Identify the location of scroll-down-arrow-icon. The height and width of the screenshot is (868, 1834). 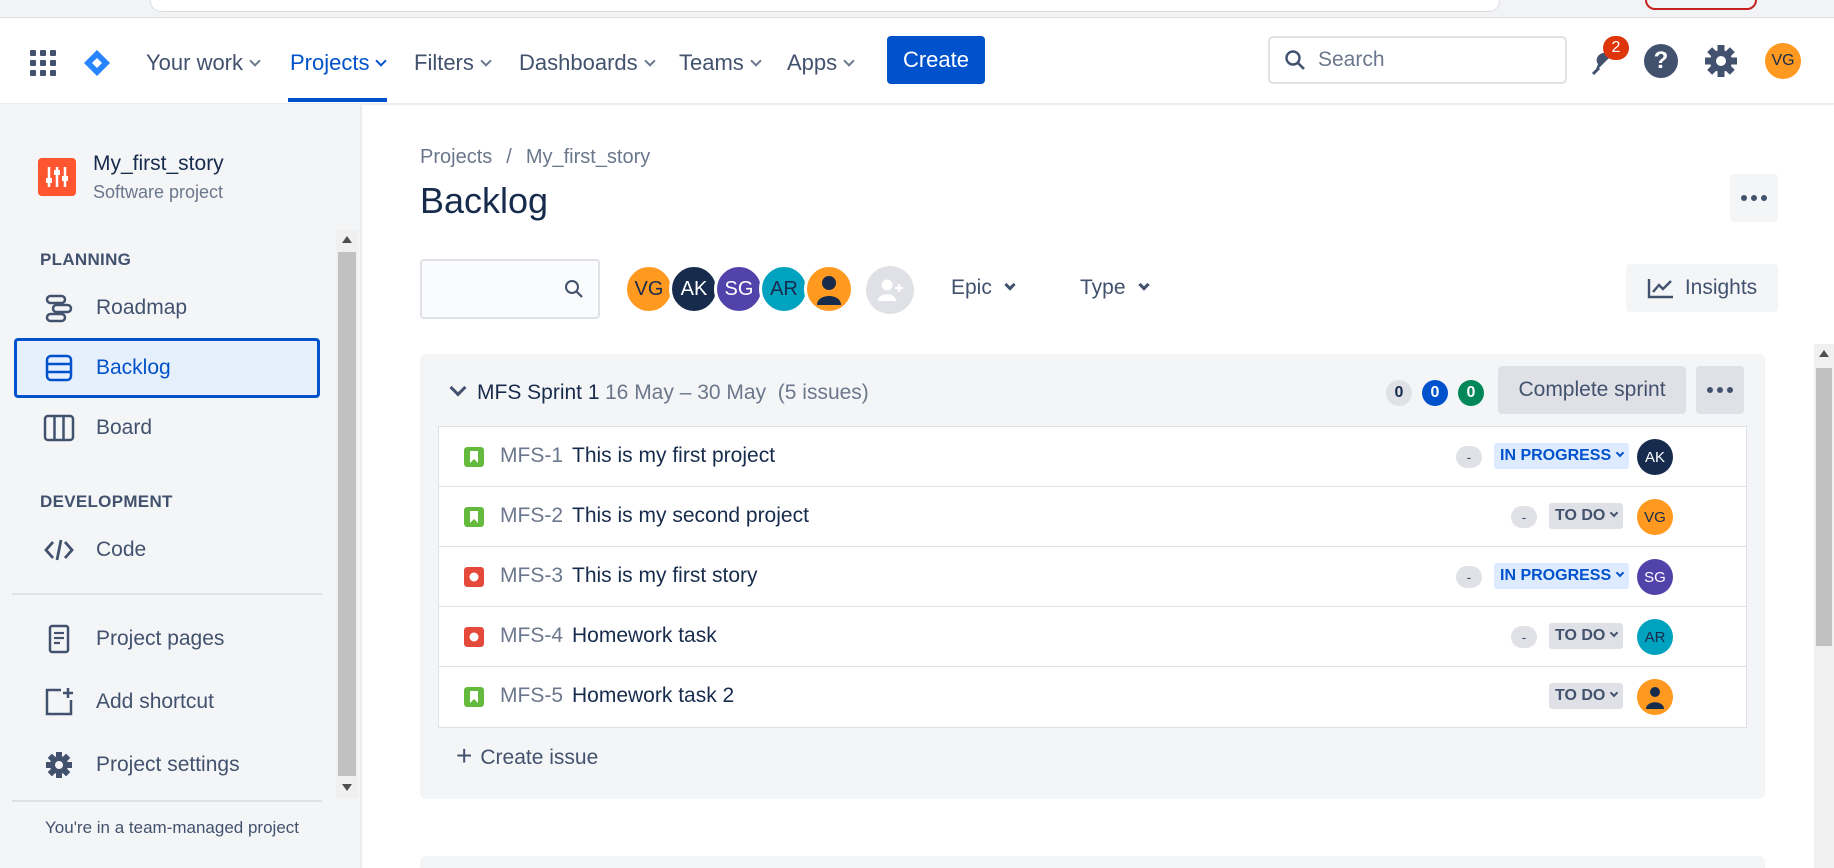
(347, 787).